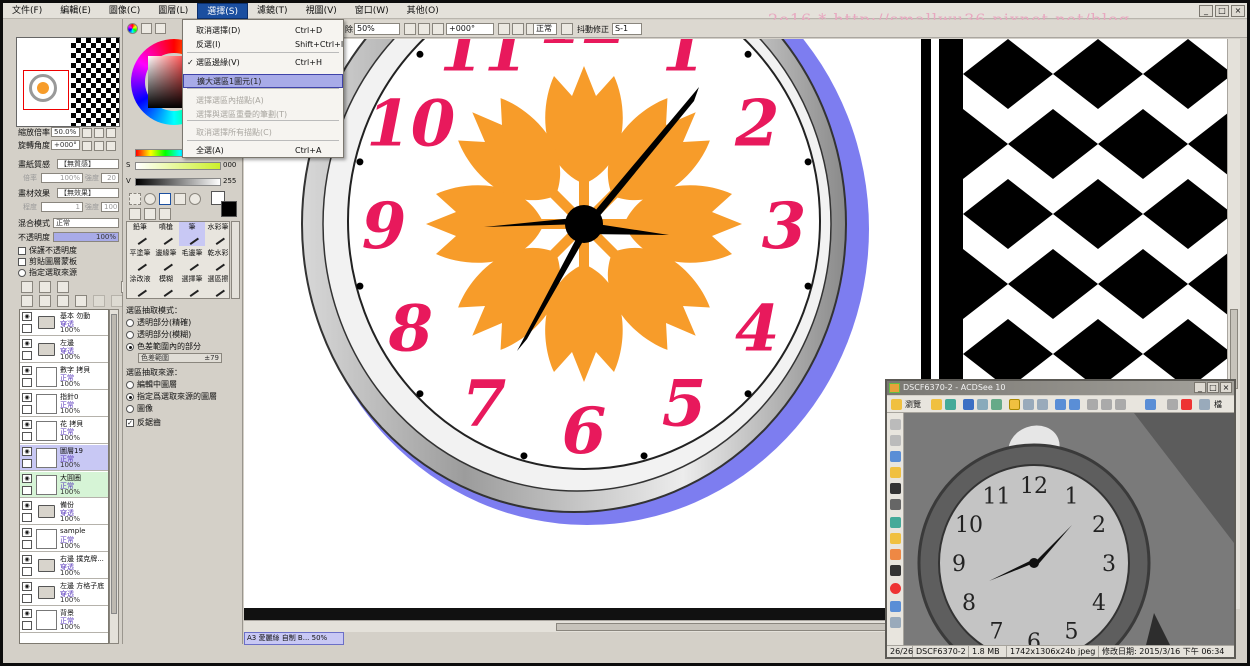 The image size is (1250, 666). What do you see at coordinates (22, 261) in the screenshot?
I see `clipping-mask-checkbox` at bounding box center [22, 261].